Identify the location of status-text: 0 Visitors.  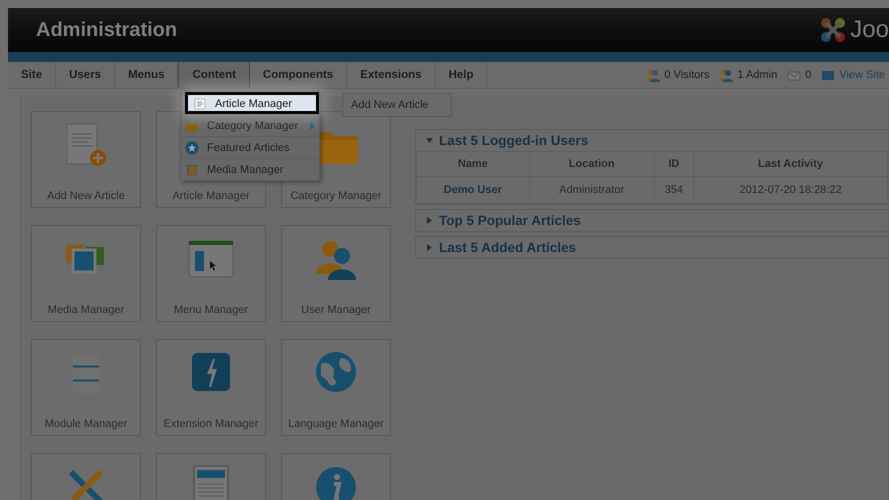
(687, 75).